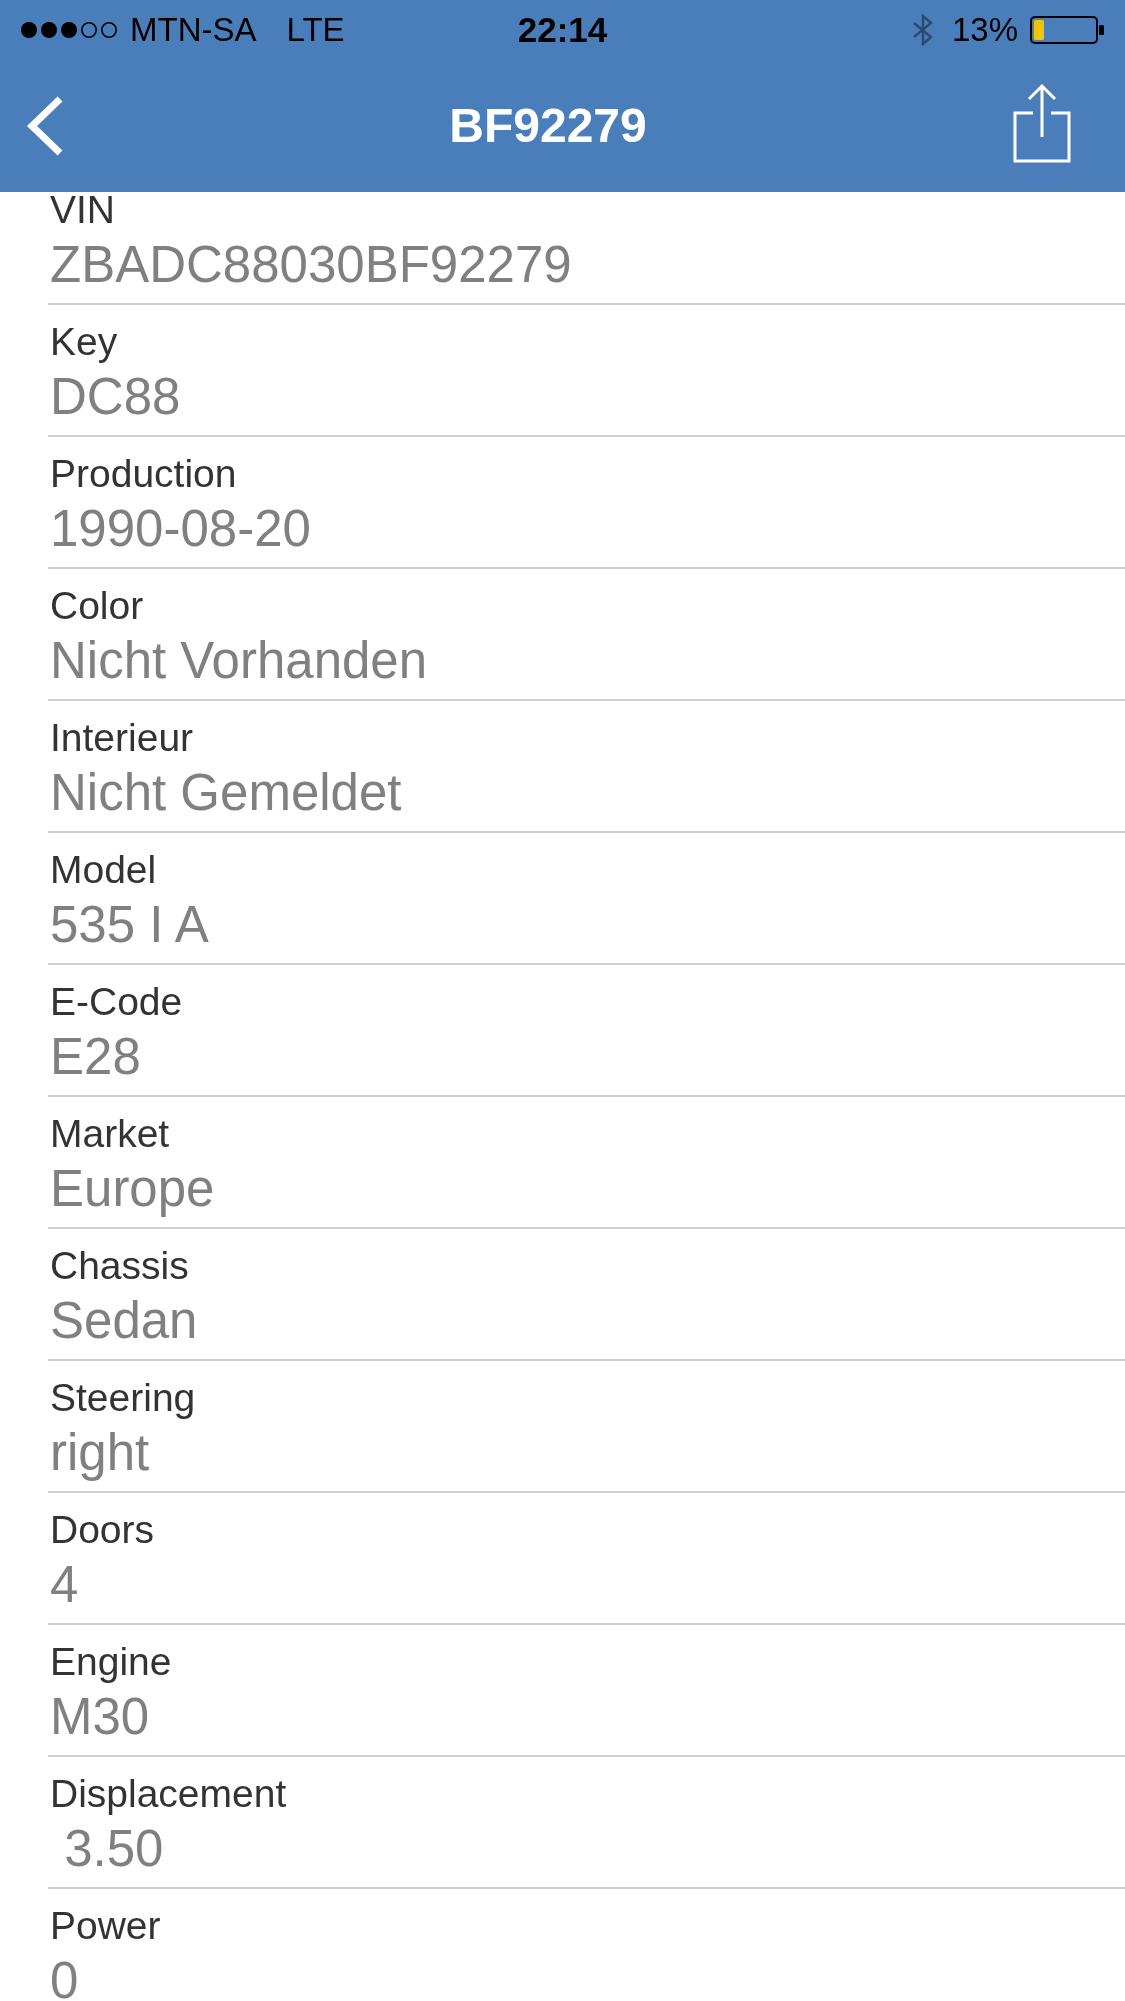  Describe the element at coordinates (119, 1266) in the screenshot. I see `field-label: Chassis` at that location.